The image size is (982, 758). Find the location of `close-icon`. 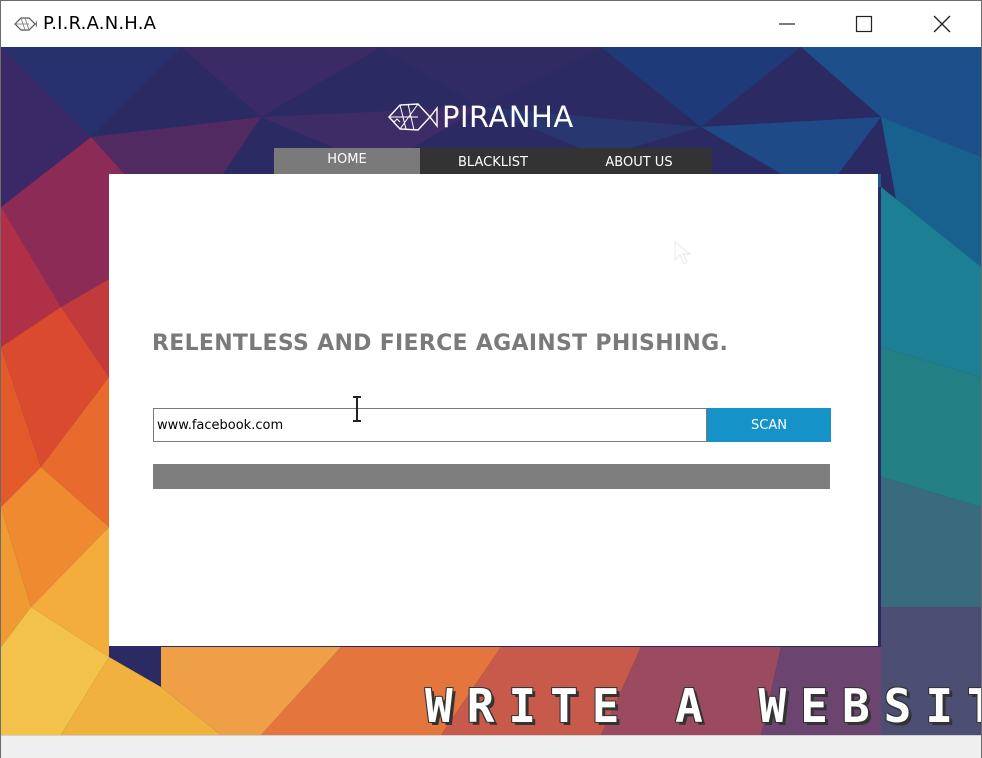

close-icon is located at coordinates (942, 24).